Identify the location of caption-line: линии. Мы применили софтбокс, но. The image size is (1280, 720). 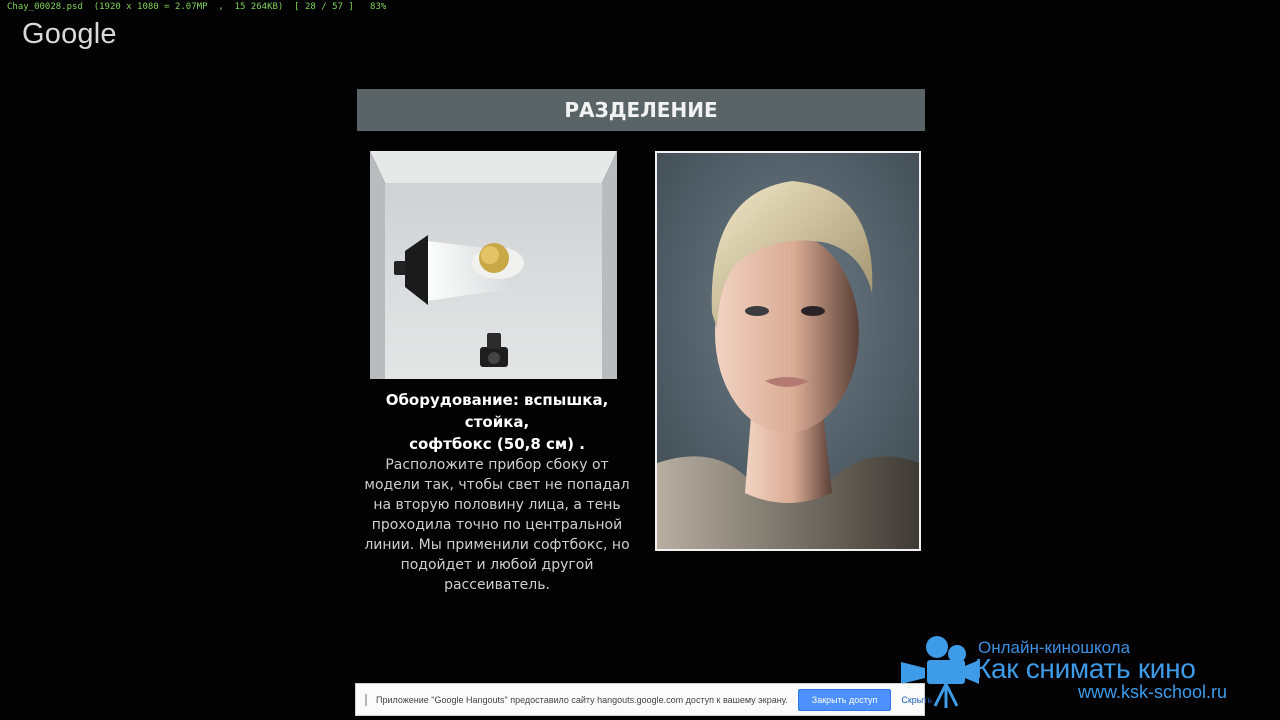
(497, 545).